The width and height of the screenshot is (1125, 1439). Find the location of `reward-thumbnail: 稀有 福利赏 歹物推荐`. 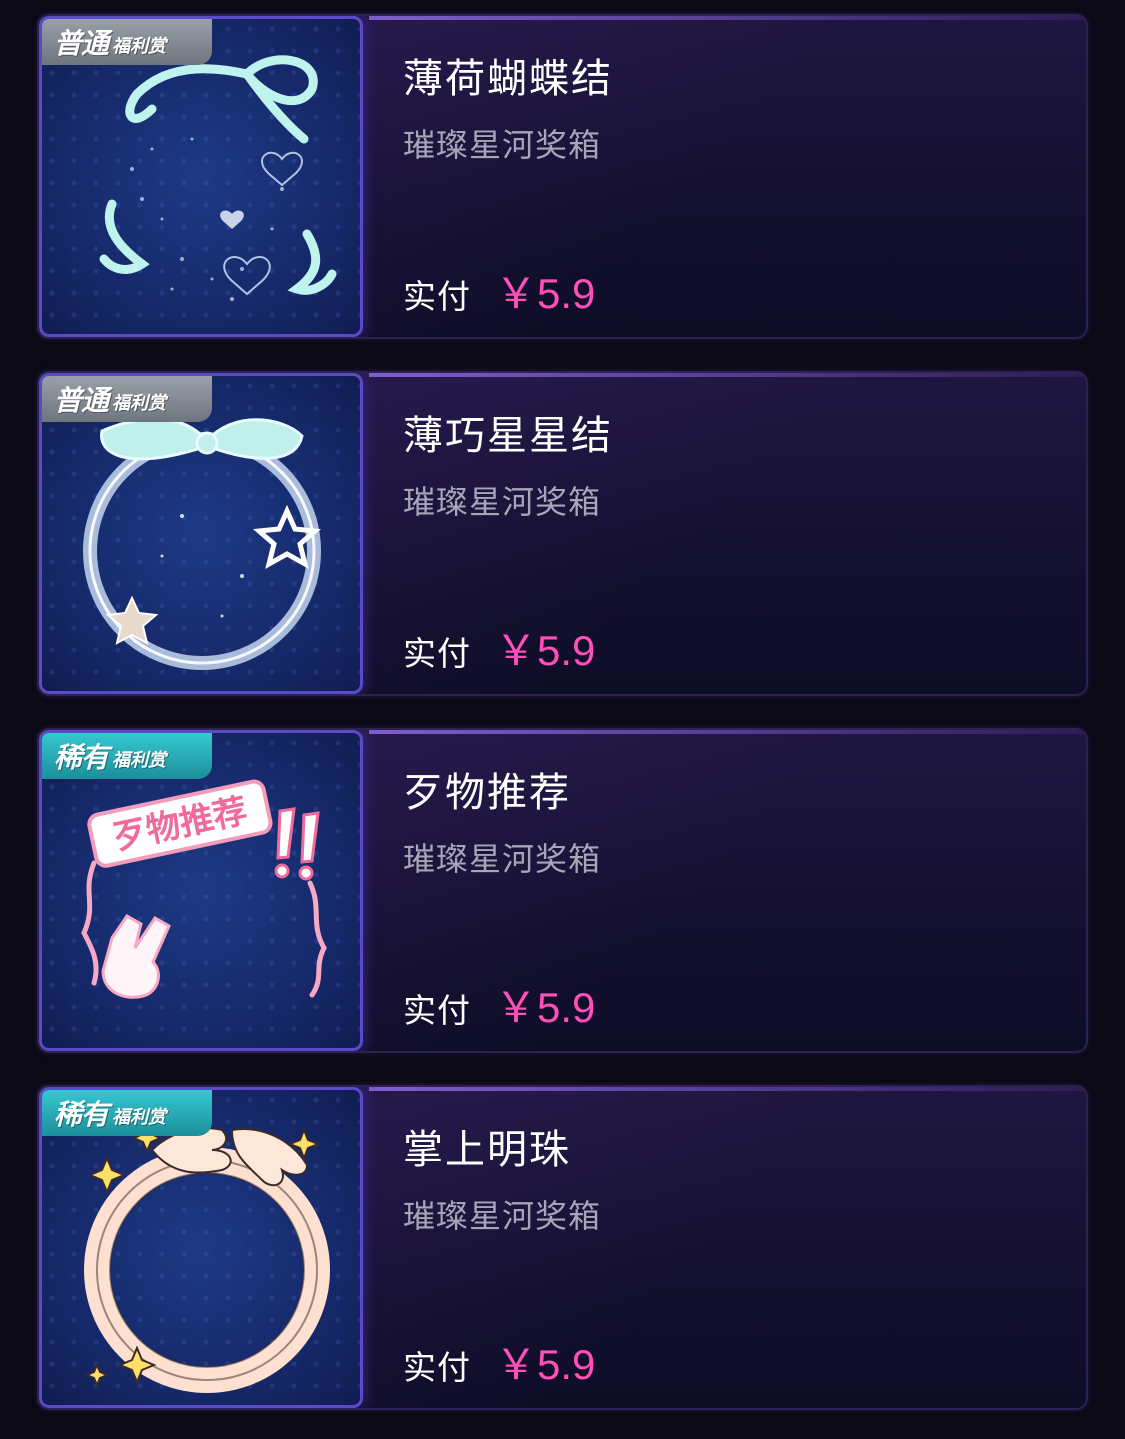

reward-thumbnail: 稀有 福利赏 歹物推荐 is located at coordinates (201, 890).